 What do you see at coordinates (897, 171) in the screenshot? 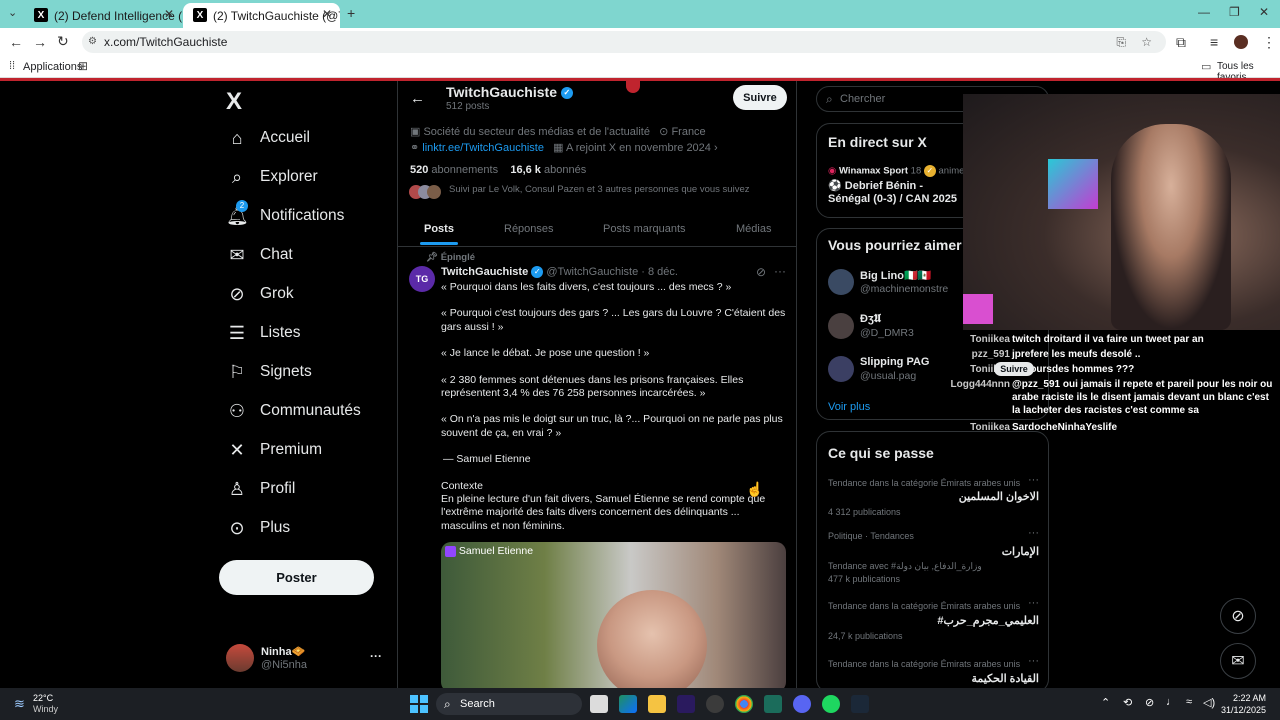
I see `live-host: ◉ Winamax Sport 18 ✓ anime.` at bounding box center [897, 171].